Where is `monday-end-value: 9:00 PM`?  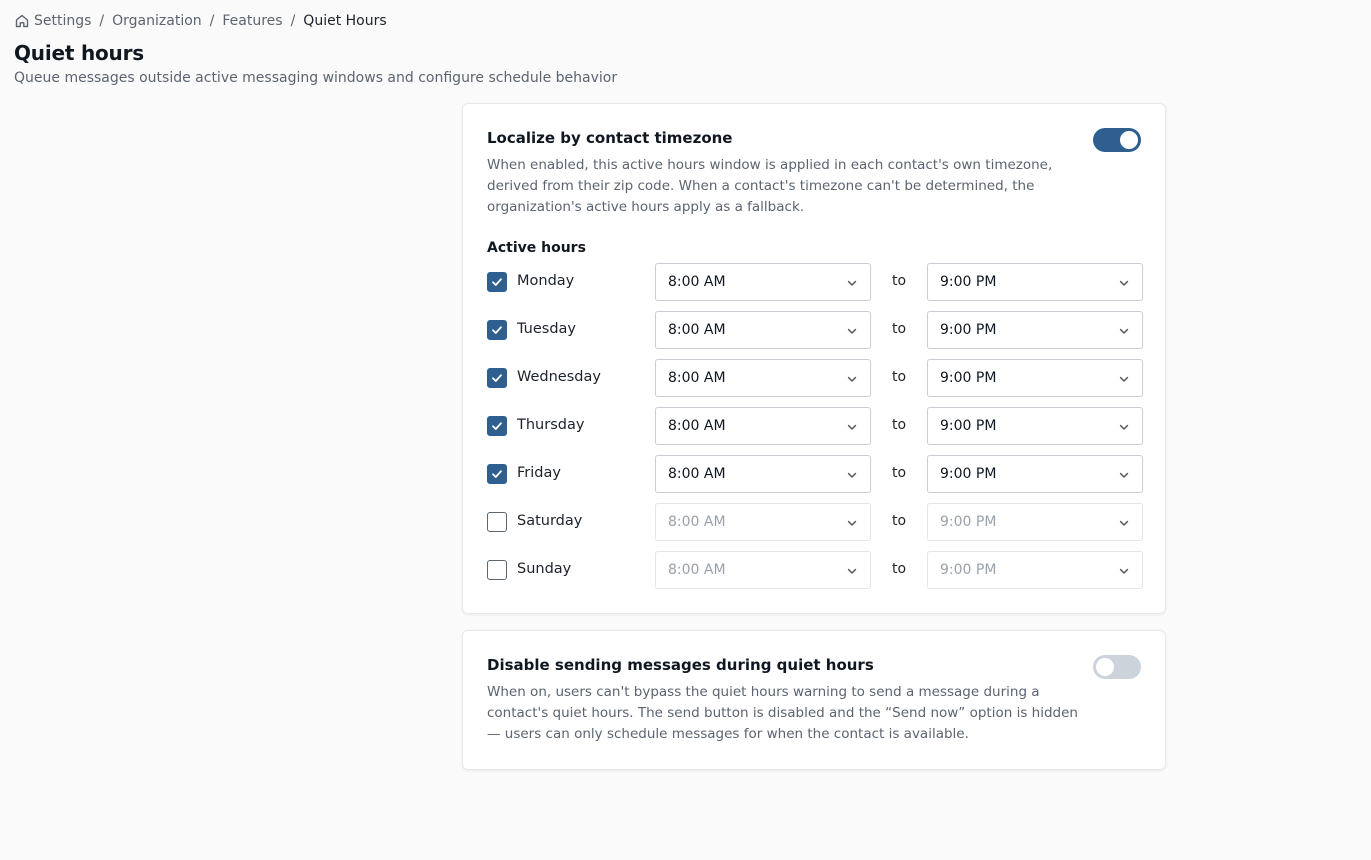 monday-end-value: 9:00 PM is located at coordinates (968, 282).